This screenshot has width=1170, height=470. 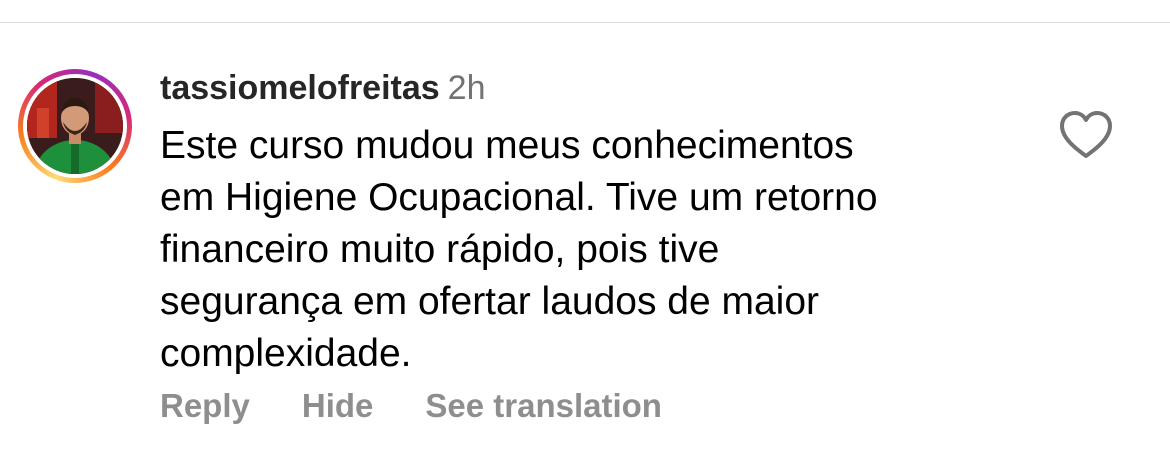 I want to click on comment-text-line: financeiro muito rápido, pois tive, so click(x=440, y=249).